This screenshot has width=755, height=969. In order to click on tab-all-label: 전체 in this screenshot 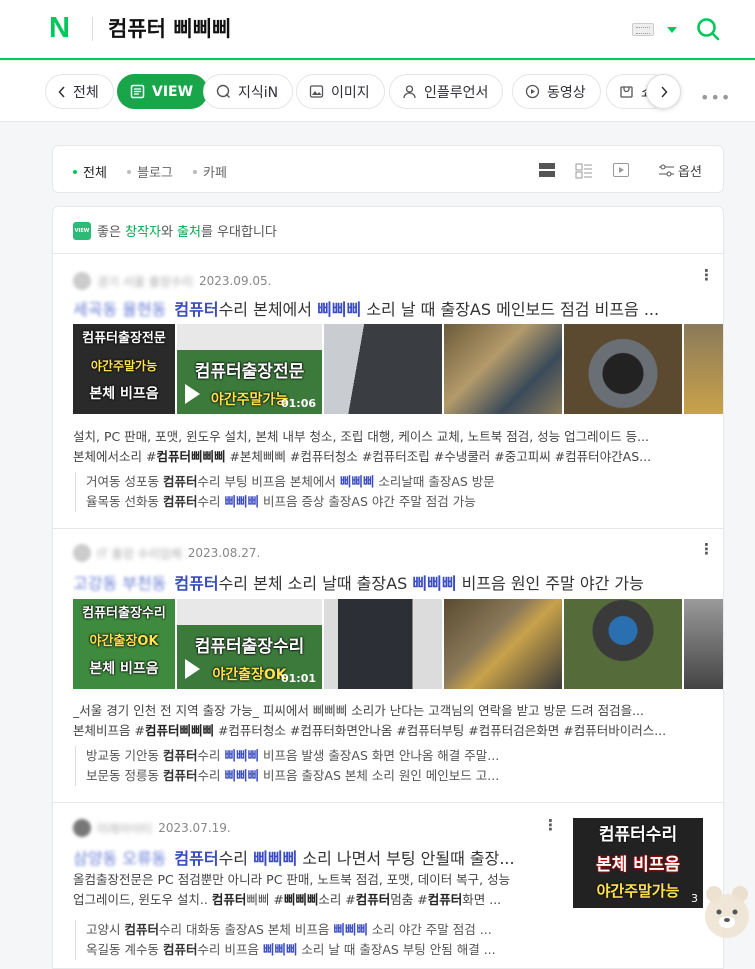, I will do `click(86, 92)`.